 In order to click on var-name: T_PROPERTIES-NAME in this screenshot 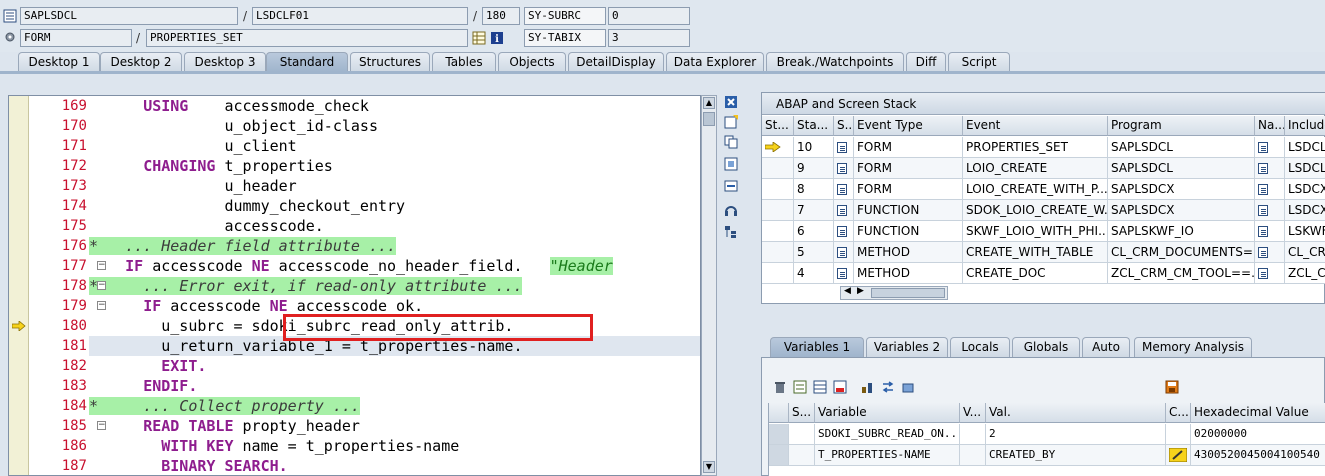, I will do `click(887, 455)`.